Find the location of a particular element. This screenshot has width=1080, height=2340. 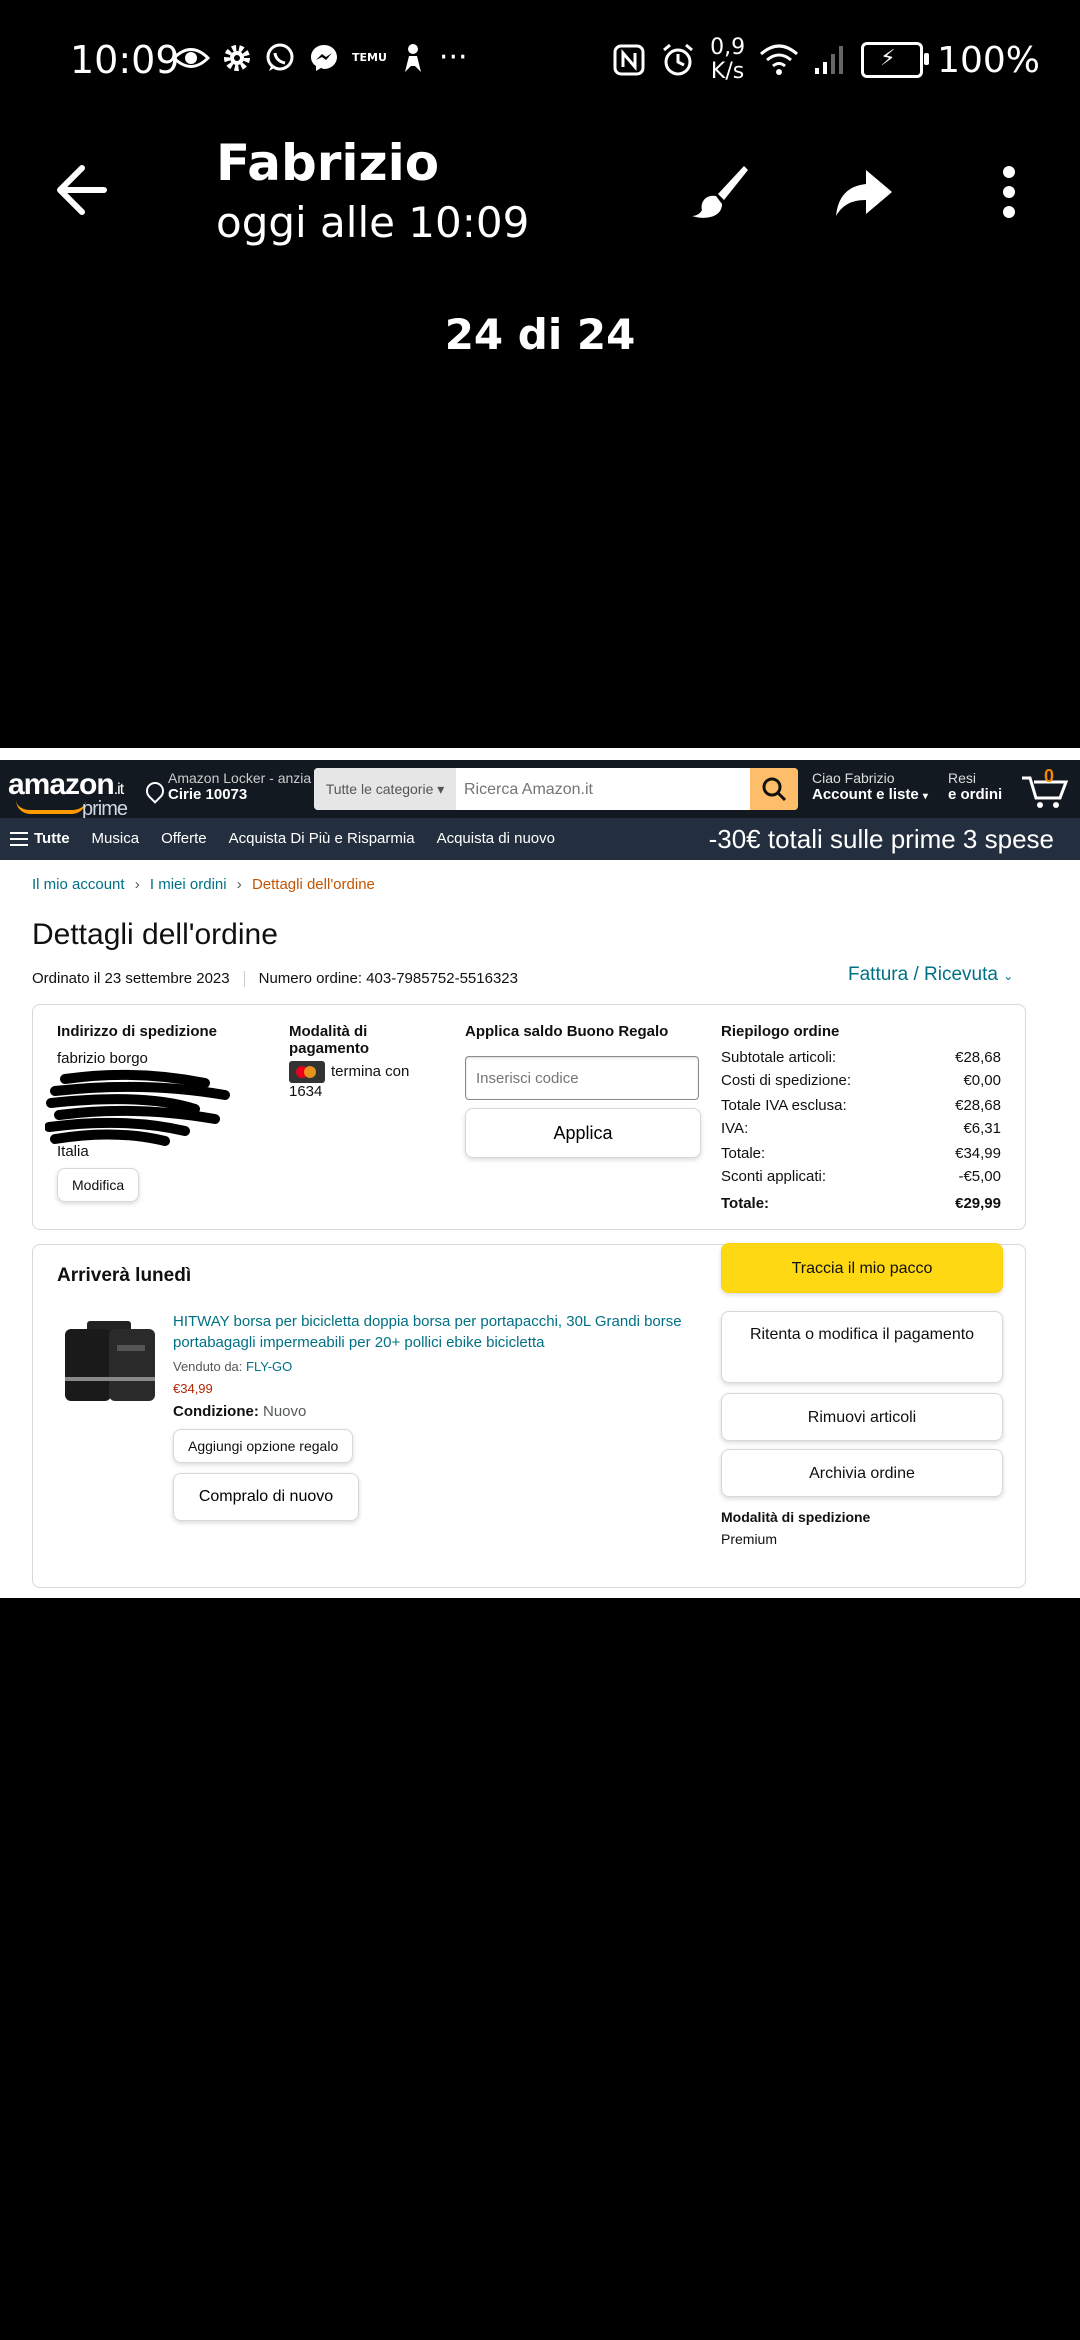

returns-orders: Resi e ordini is located at coordinates (975, 786).